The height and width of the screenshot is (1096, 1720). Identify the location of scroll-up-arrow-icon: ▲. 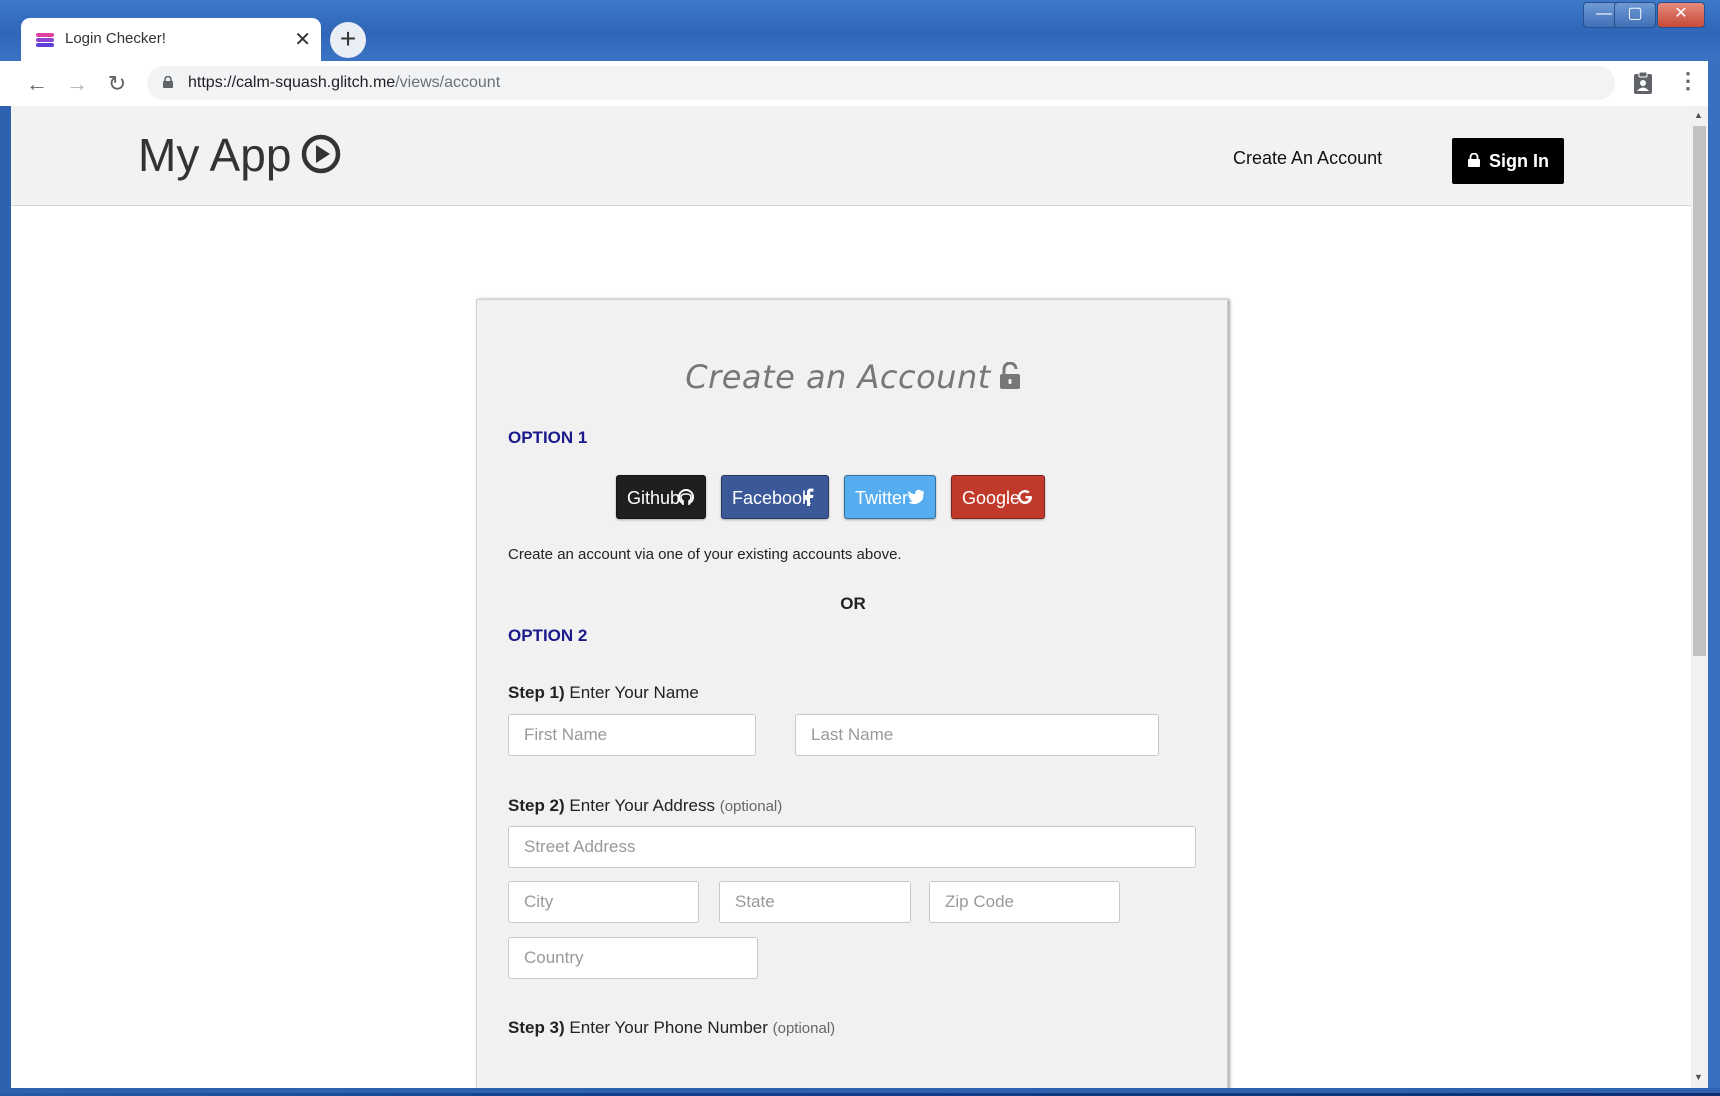
(1698, 115).